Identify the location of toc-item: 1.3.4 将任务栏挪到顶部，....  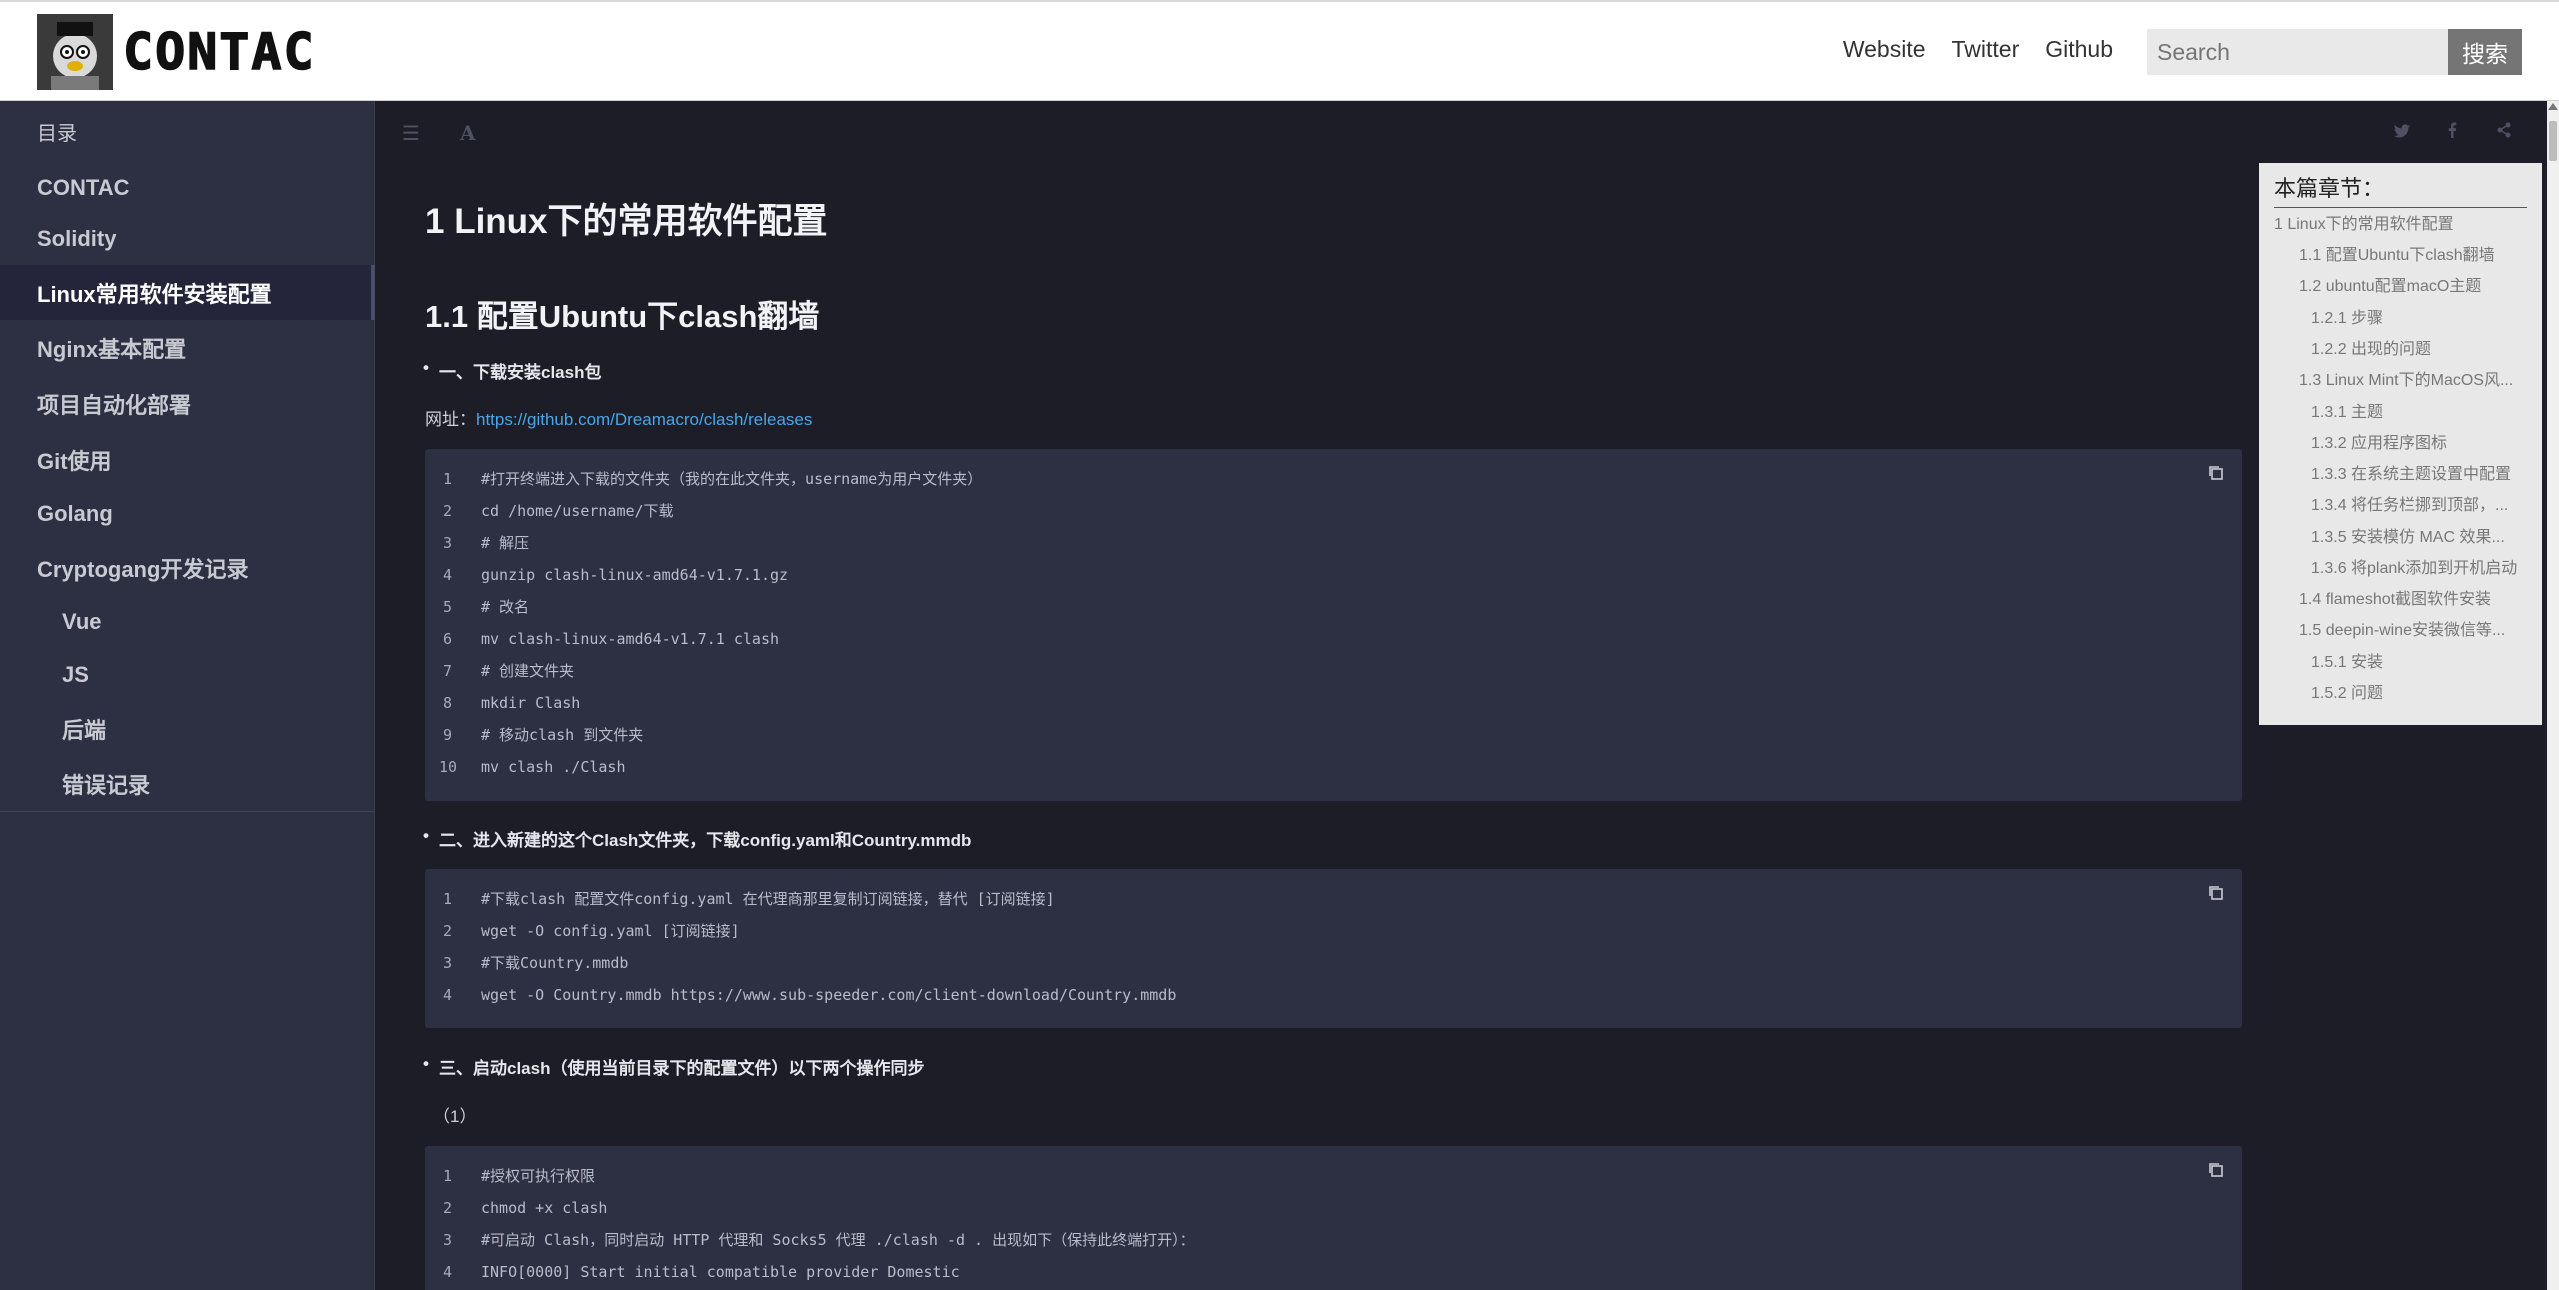
(2422, 506).